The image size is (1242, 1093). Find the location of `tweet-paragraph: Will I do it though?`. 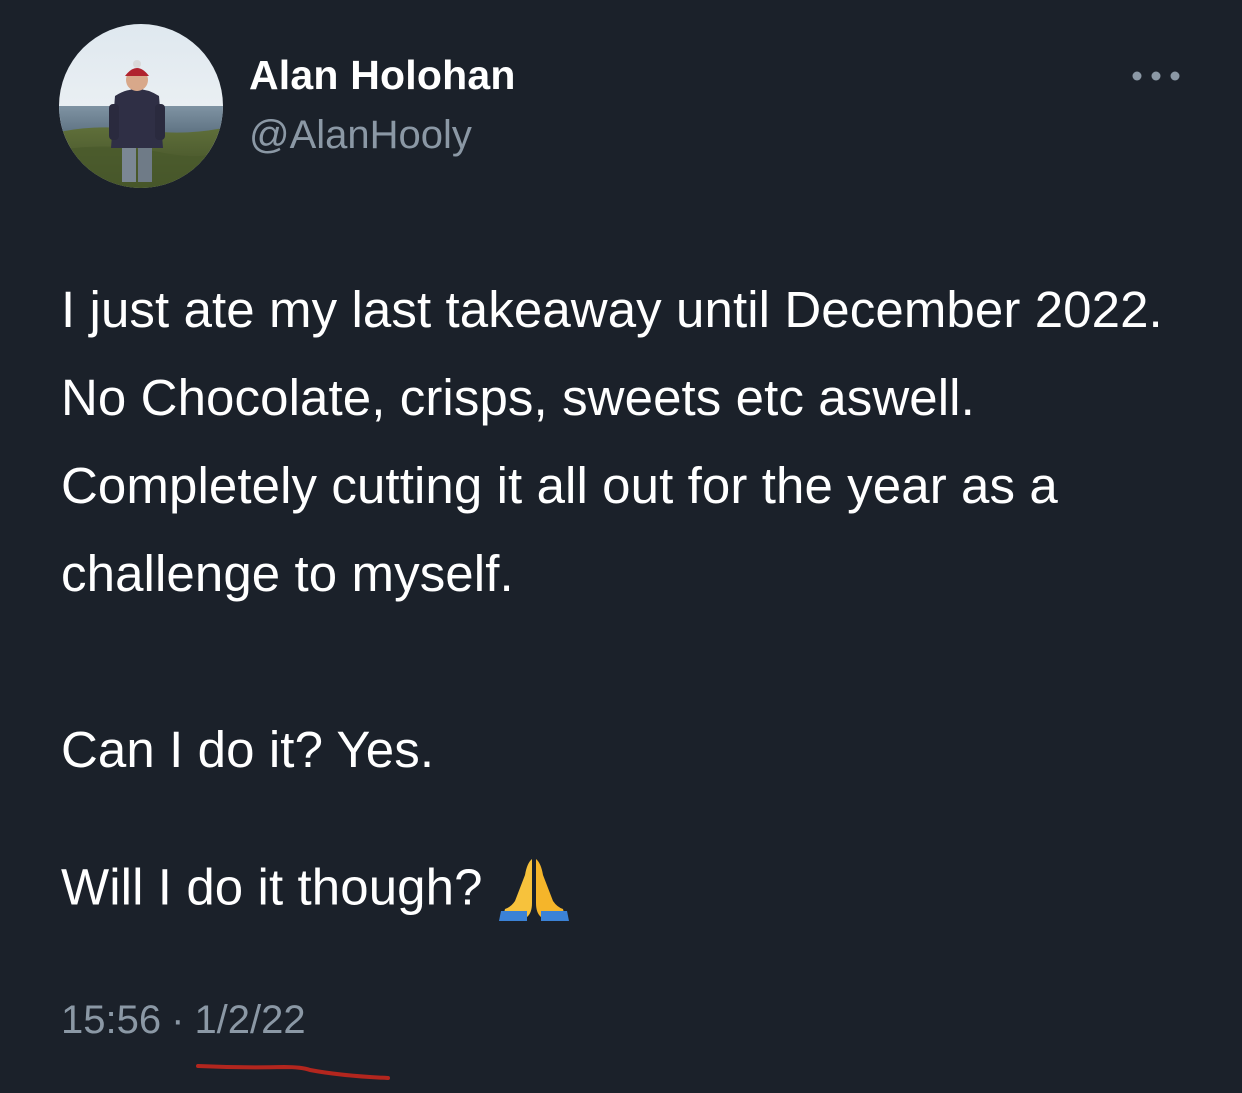

tweet-paragraph: Will I do it though? is located at coordinates (316, 886).